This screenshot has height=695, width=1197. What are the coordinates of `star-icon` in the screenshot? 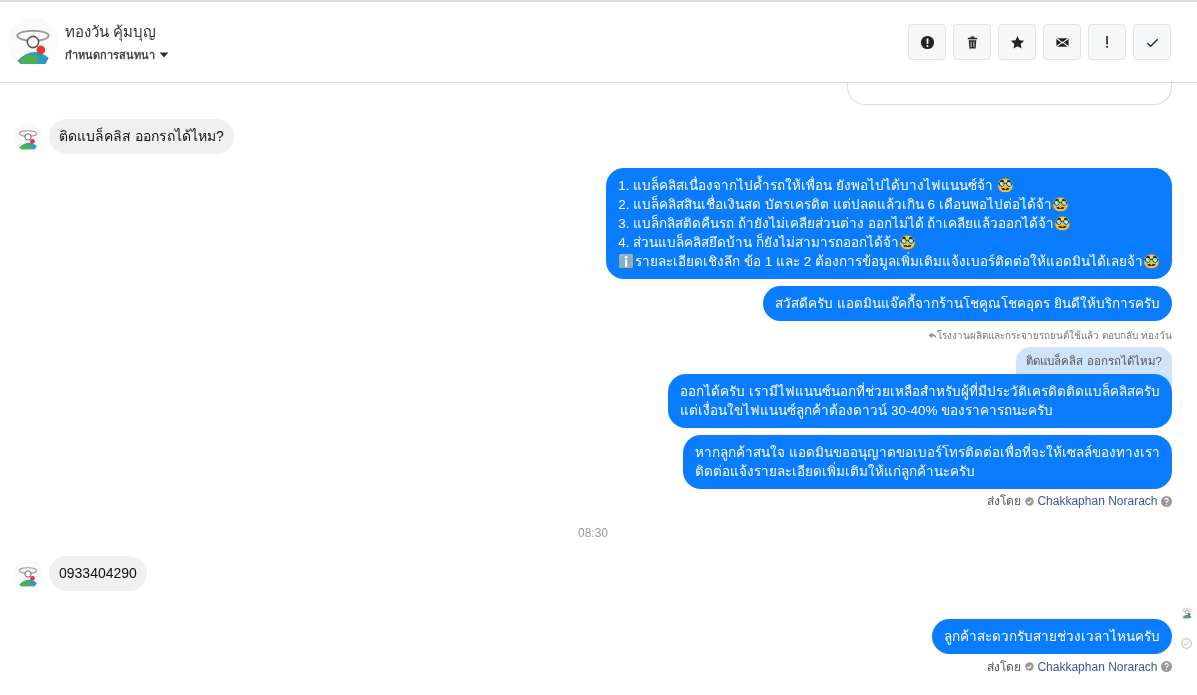 It's located at (1017, 42).